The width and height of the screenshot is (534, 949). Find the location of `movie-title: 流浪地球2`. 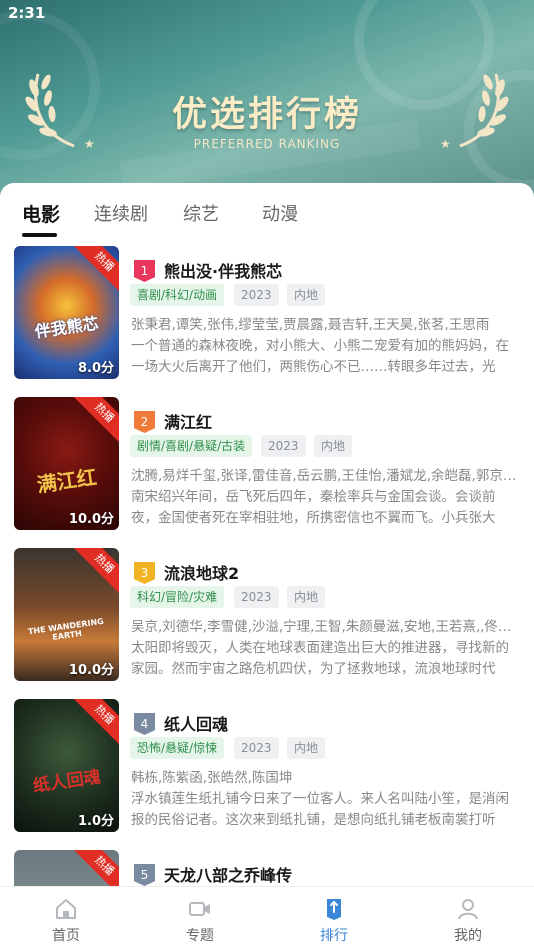

movie-title: 流浪地球2 is located at coordinates (201, 572).